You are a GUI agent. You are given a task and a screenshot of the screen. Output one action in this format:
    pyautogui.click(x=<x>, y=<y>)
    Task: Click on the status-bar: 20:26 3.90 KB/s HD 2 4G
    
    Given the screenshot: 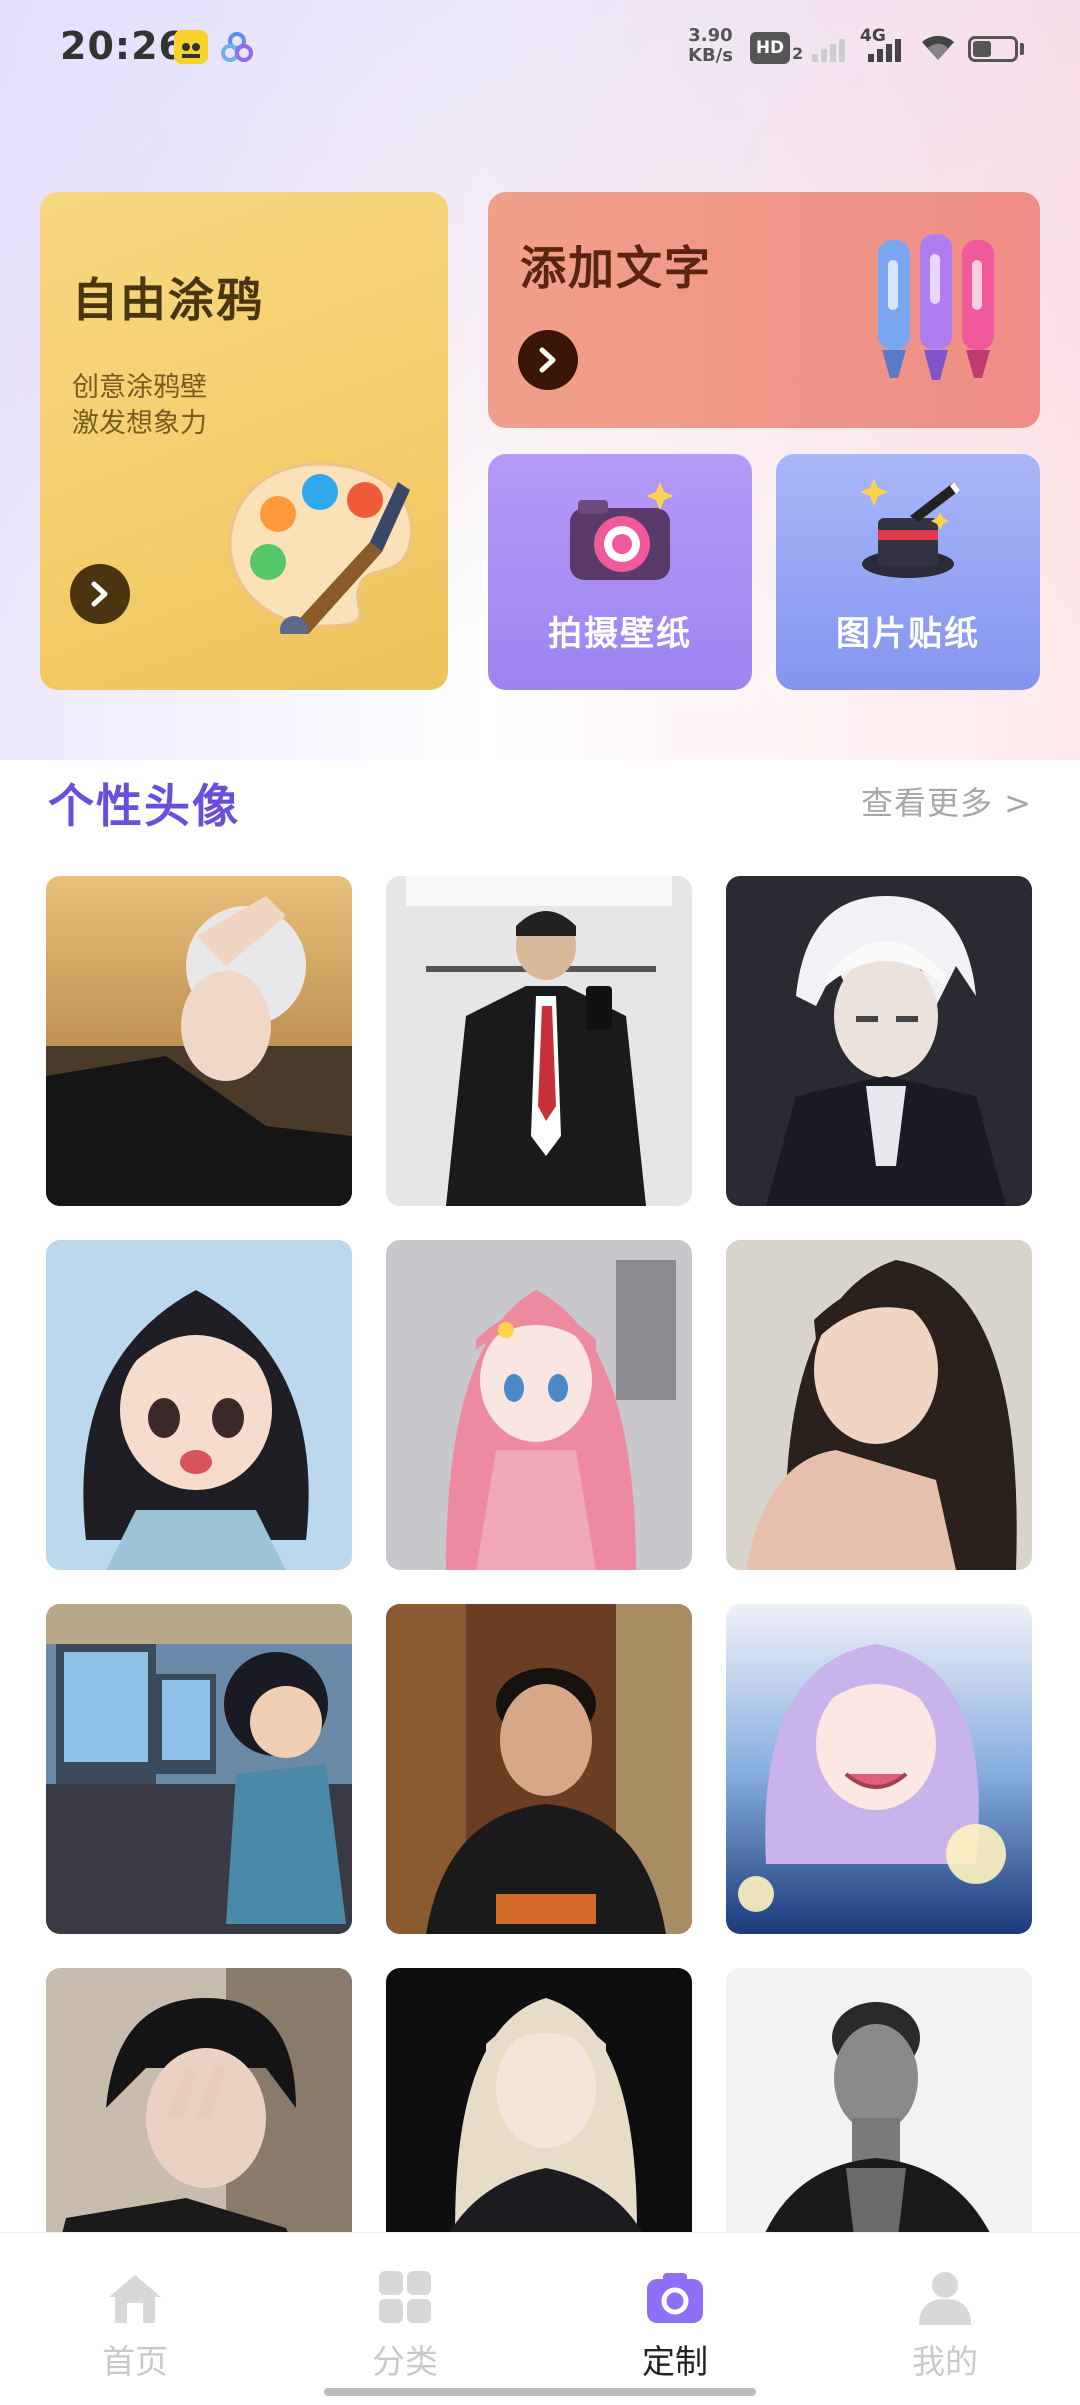 What is the action you would take?
    pyautogui.click(x=540, y=48)
    